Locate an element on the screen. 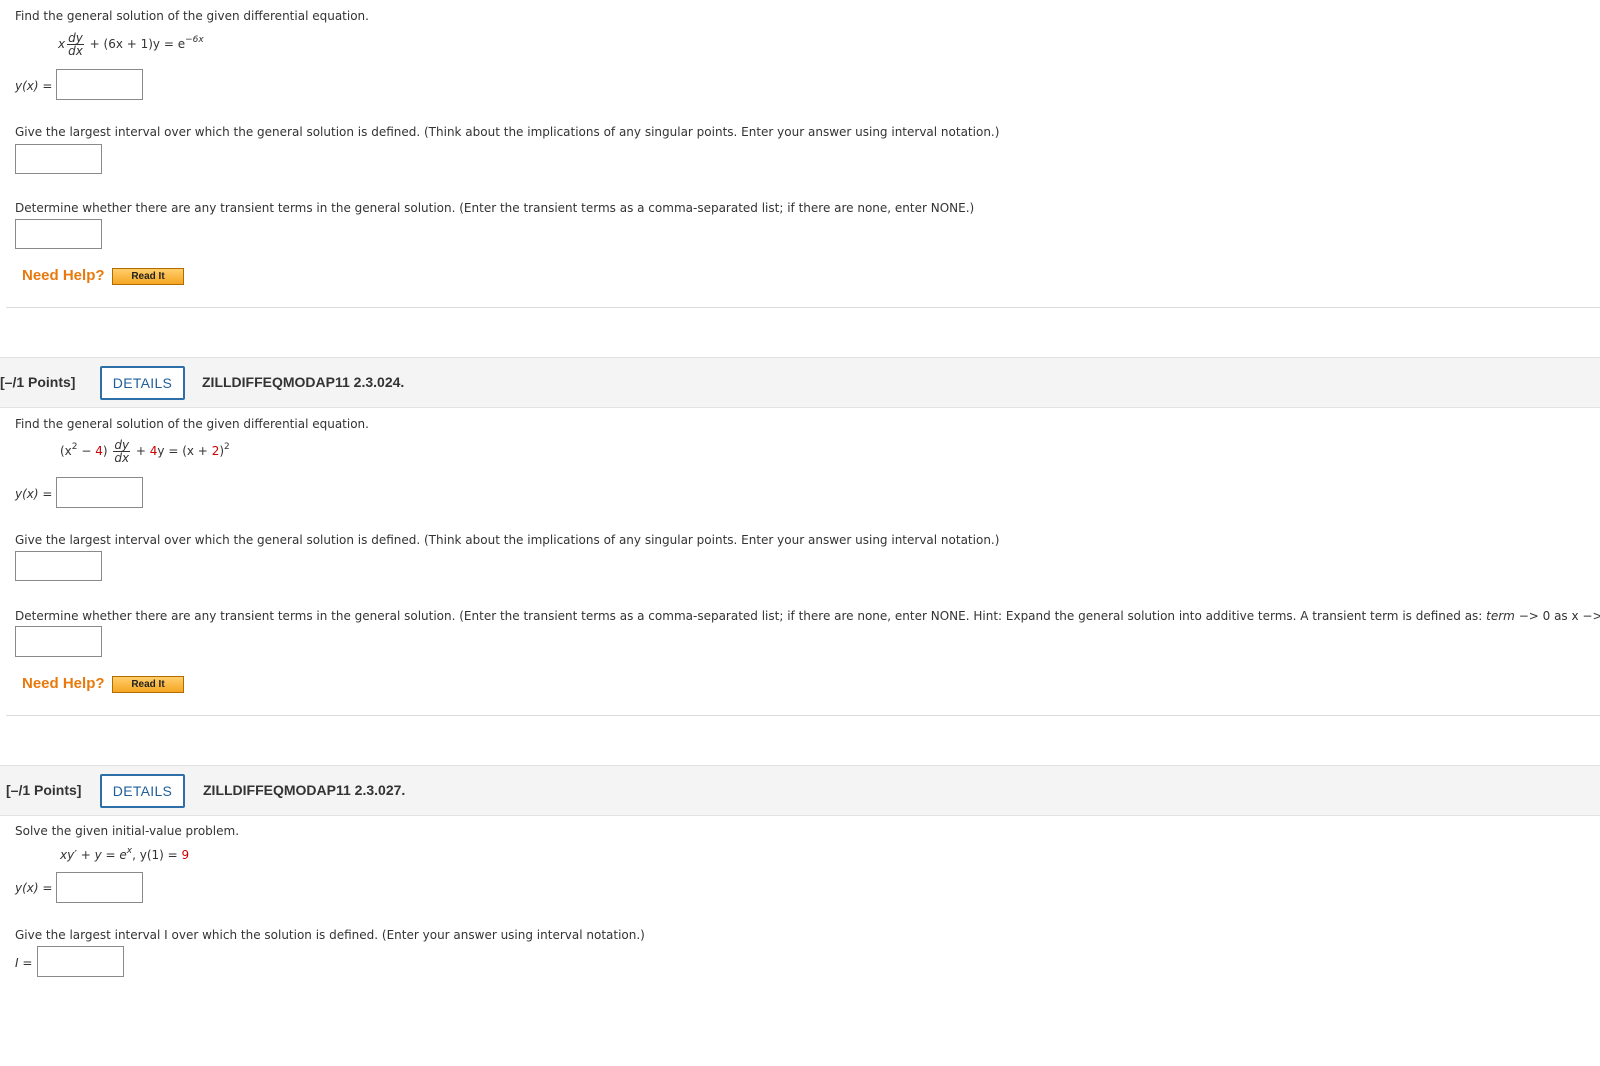  q3-points: [–/1 Points] is located at coordinates (44, 790).